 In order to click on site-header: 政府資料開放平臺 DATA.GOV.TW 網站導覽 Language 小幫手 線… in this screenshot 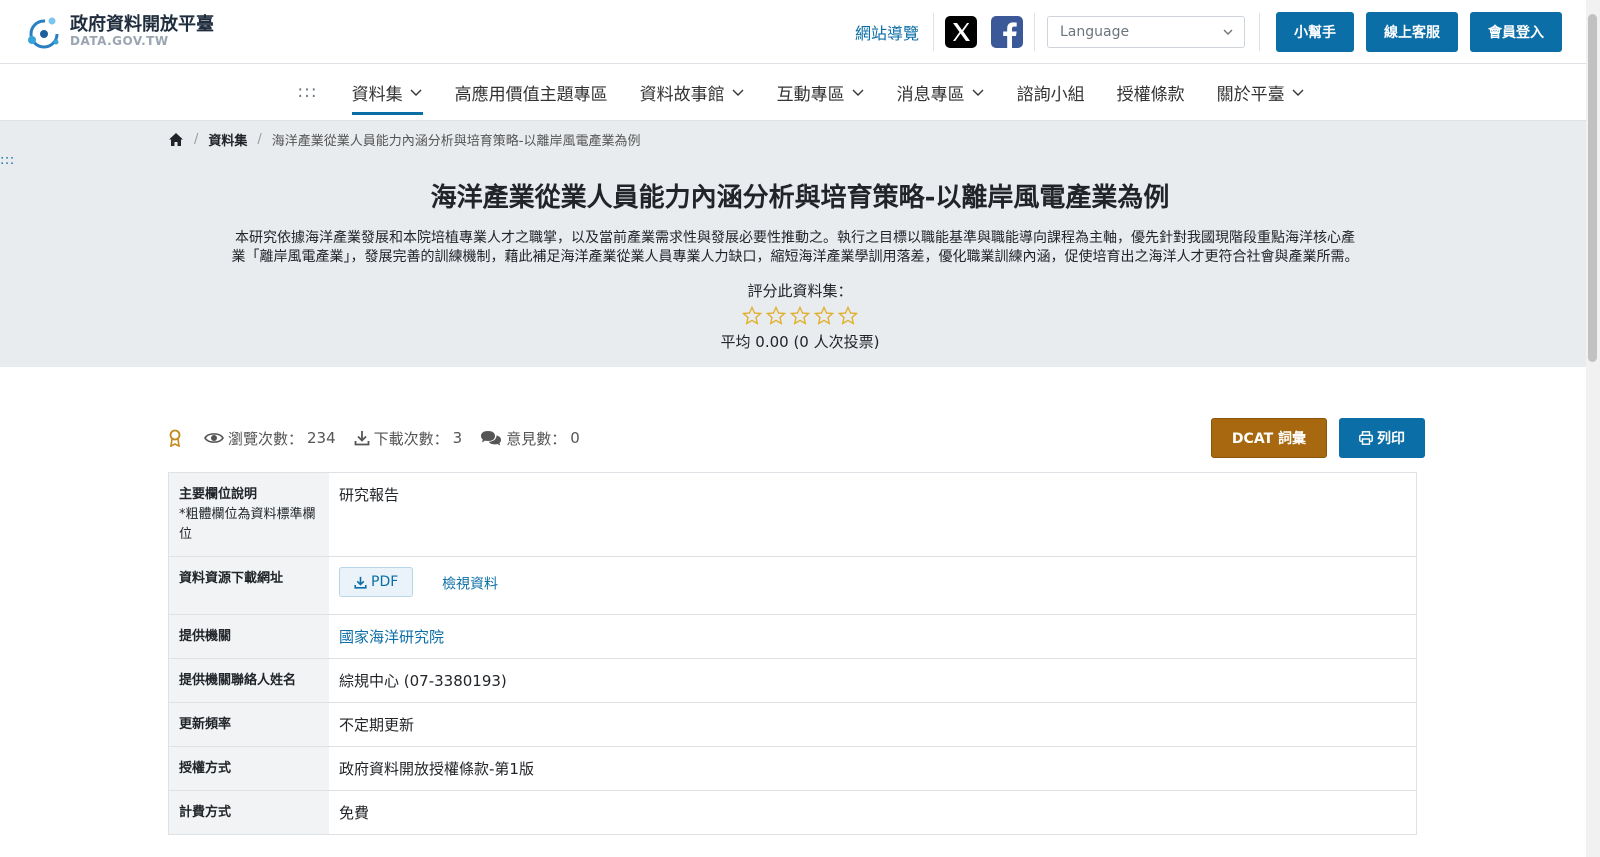, I will do `click(800, 32)`.